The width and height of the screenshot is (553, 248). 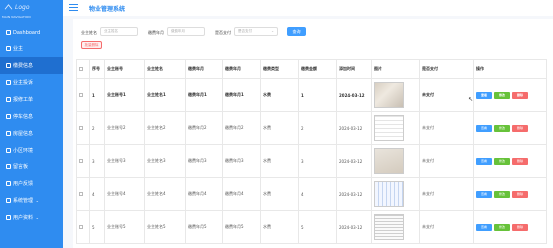 I want to click on sidebar-item-4: 报修工单, so click(x=31, y=99).